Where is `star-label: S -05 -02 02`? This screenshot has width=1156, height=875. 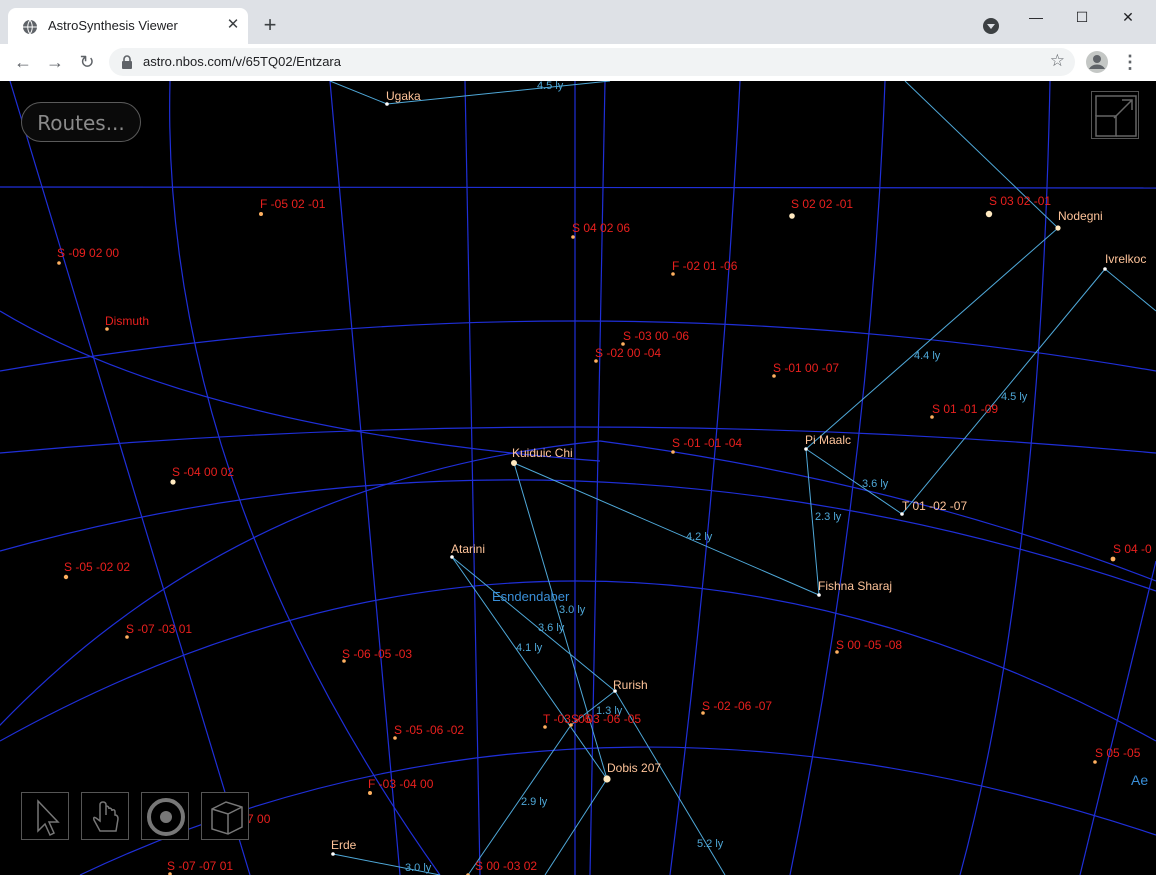
star-label: S -05 -02 02 is located at coordinates (97, 567).